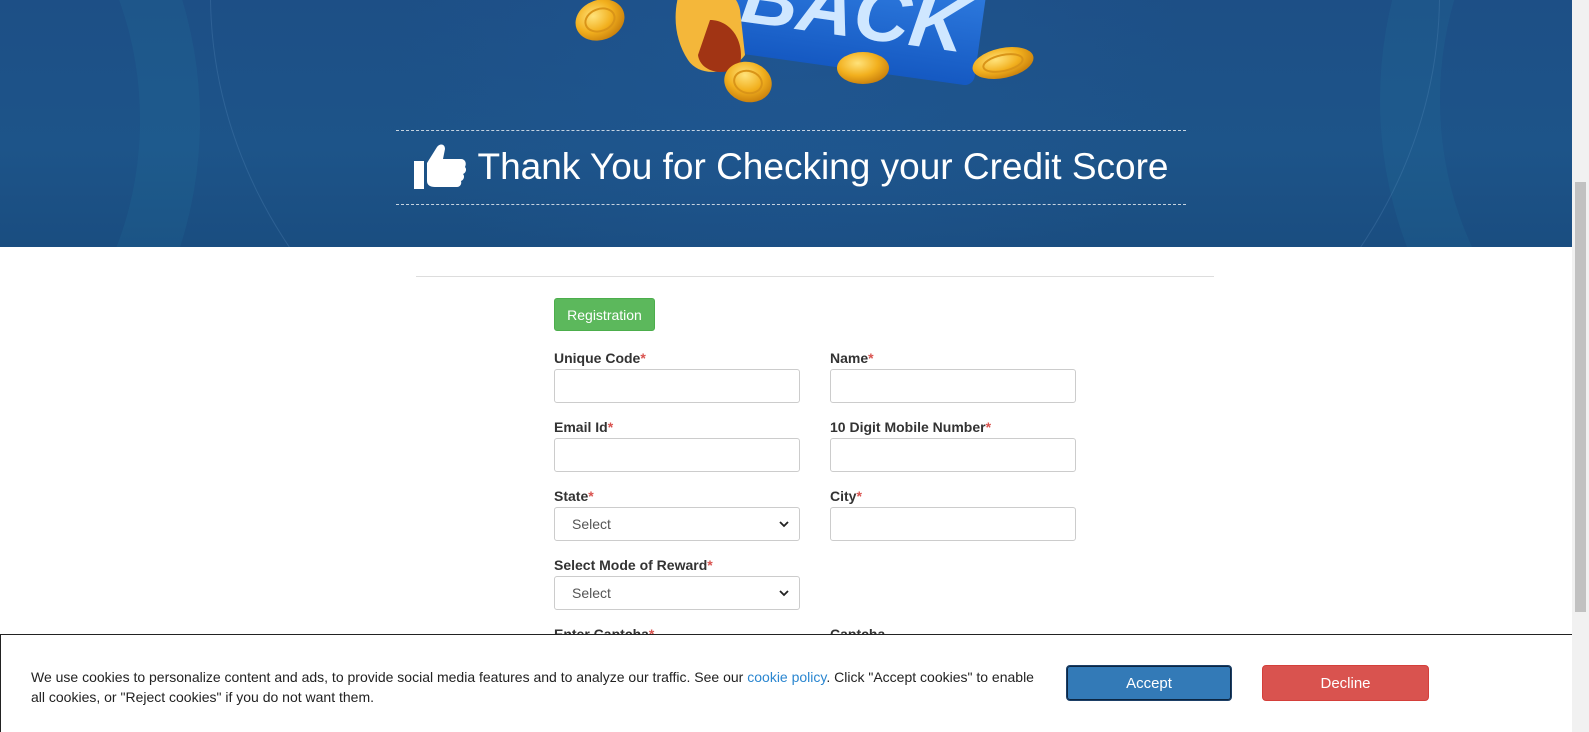  What do you see at coordinates (791, 204) in the screenshot?
I see `title-rule-bottom` at bounding box center [791, 204].